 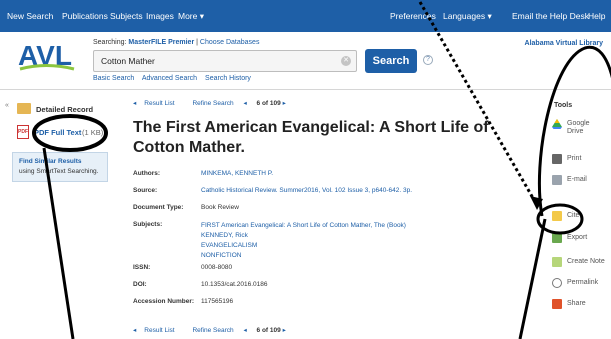 What do you see at coordinates (557, 216) in the screenshot?
I see `cite-icon` at bounding box center [557, 216].